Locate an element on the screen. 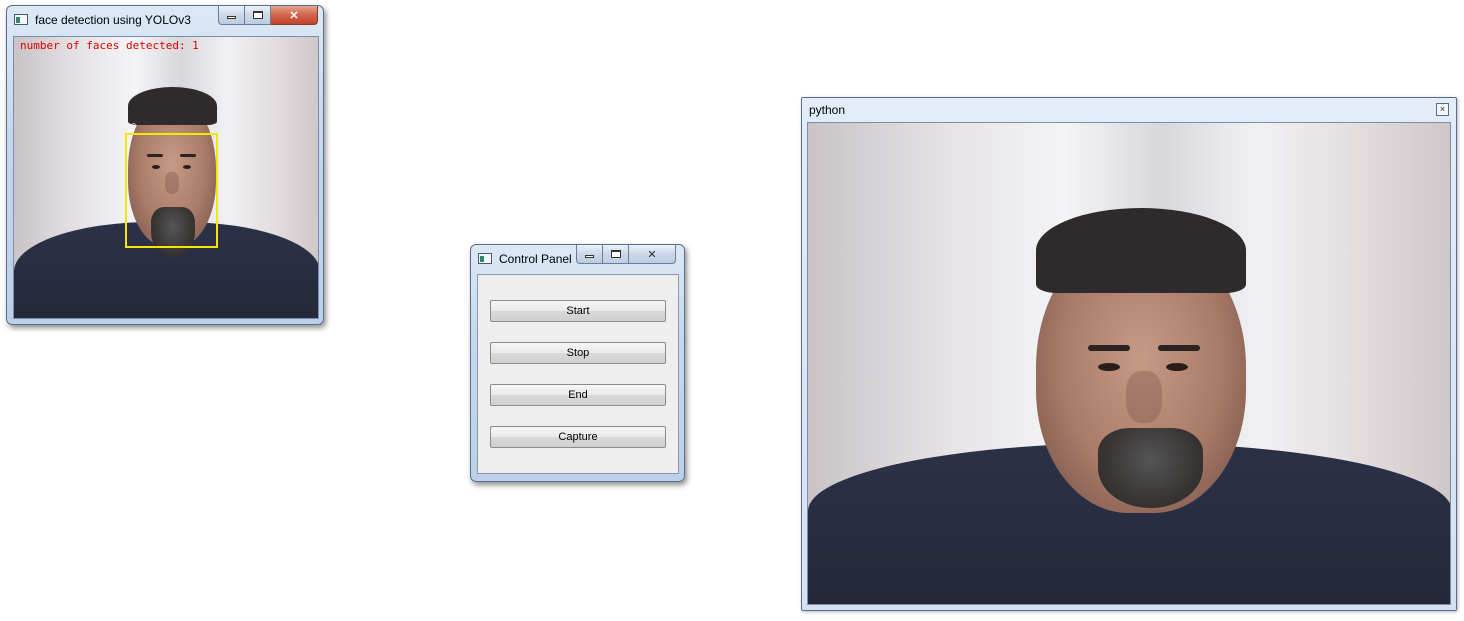  face-bounding-box is located at coordinates (171, 190).